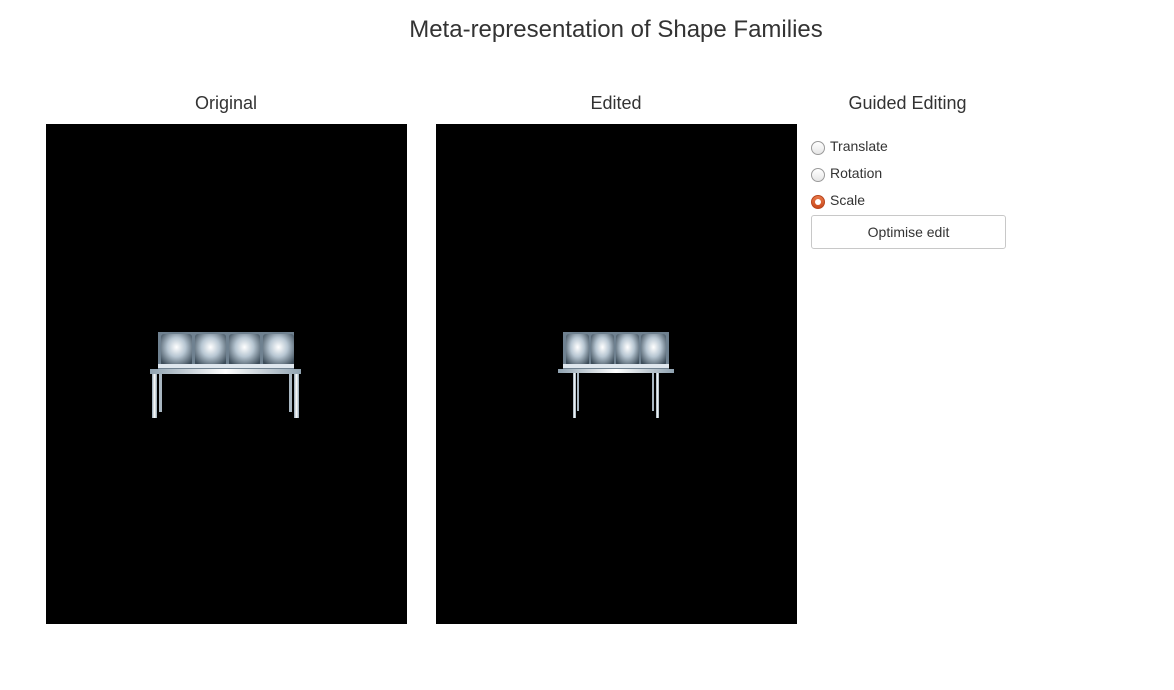 The image size is (1174, 690). I want to click on rotation-radio-button, so click(818, 174).